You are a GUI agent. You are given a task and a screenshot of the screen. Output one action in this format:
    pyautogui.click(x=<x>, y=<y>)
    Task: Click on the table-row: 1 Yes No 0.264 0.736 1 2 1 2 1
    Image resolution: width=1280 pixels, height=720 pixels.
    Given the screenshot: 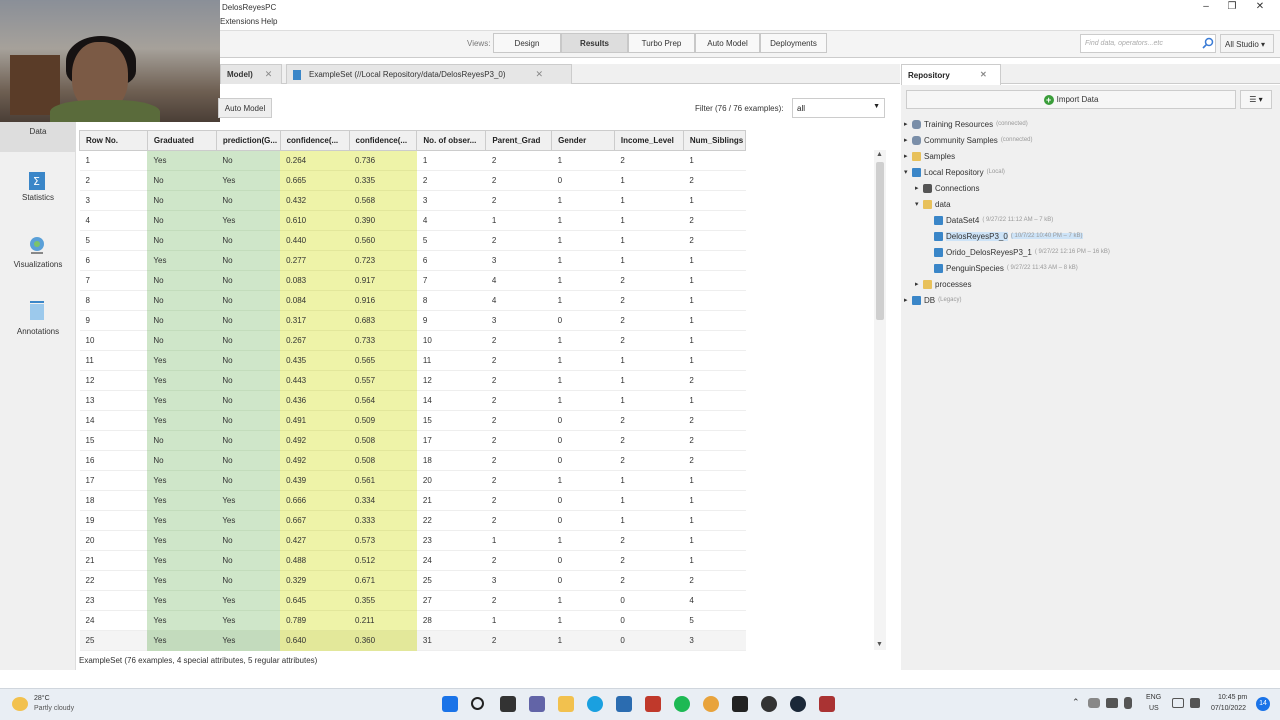 What is the action you would take?
    pyautogui.click(x=412, y=160)
    